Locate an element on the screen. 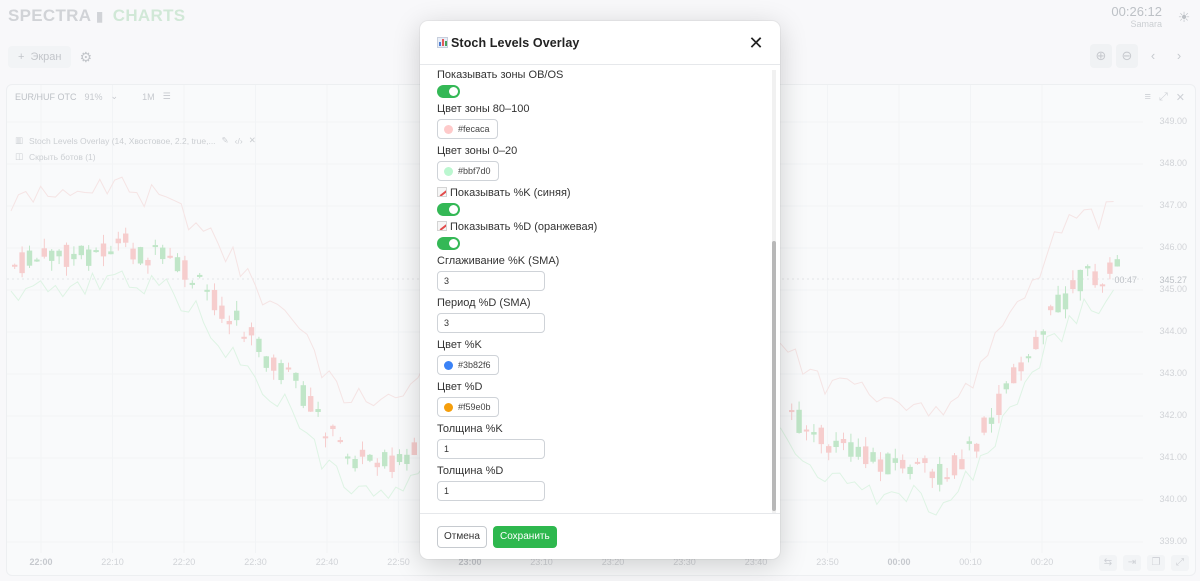 The width and height of the screenshot is (1200, 581). show-d-label: Показывать %D (оранжевая) is located at coordinates (517, 227).